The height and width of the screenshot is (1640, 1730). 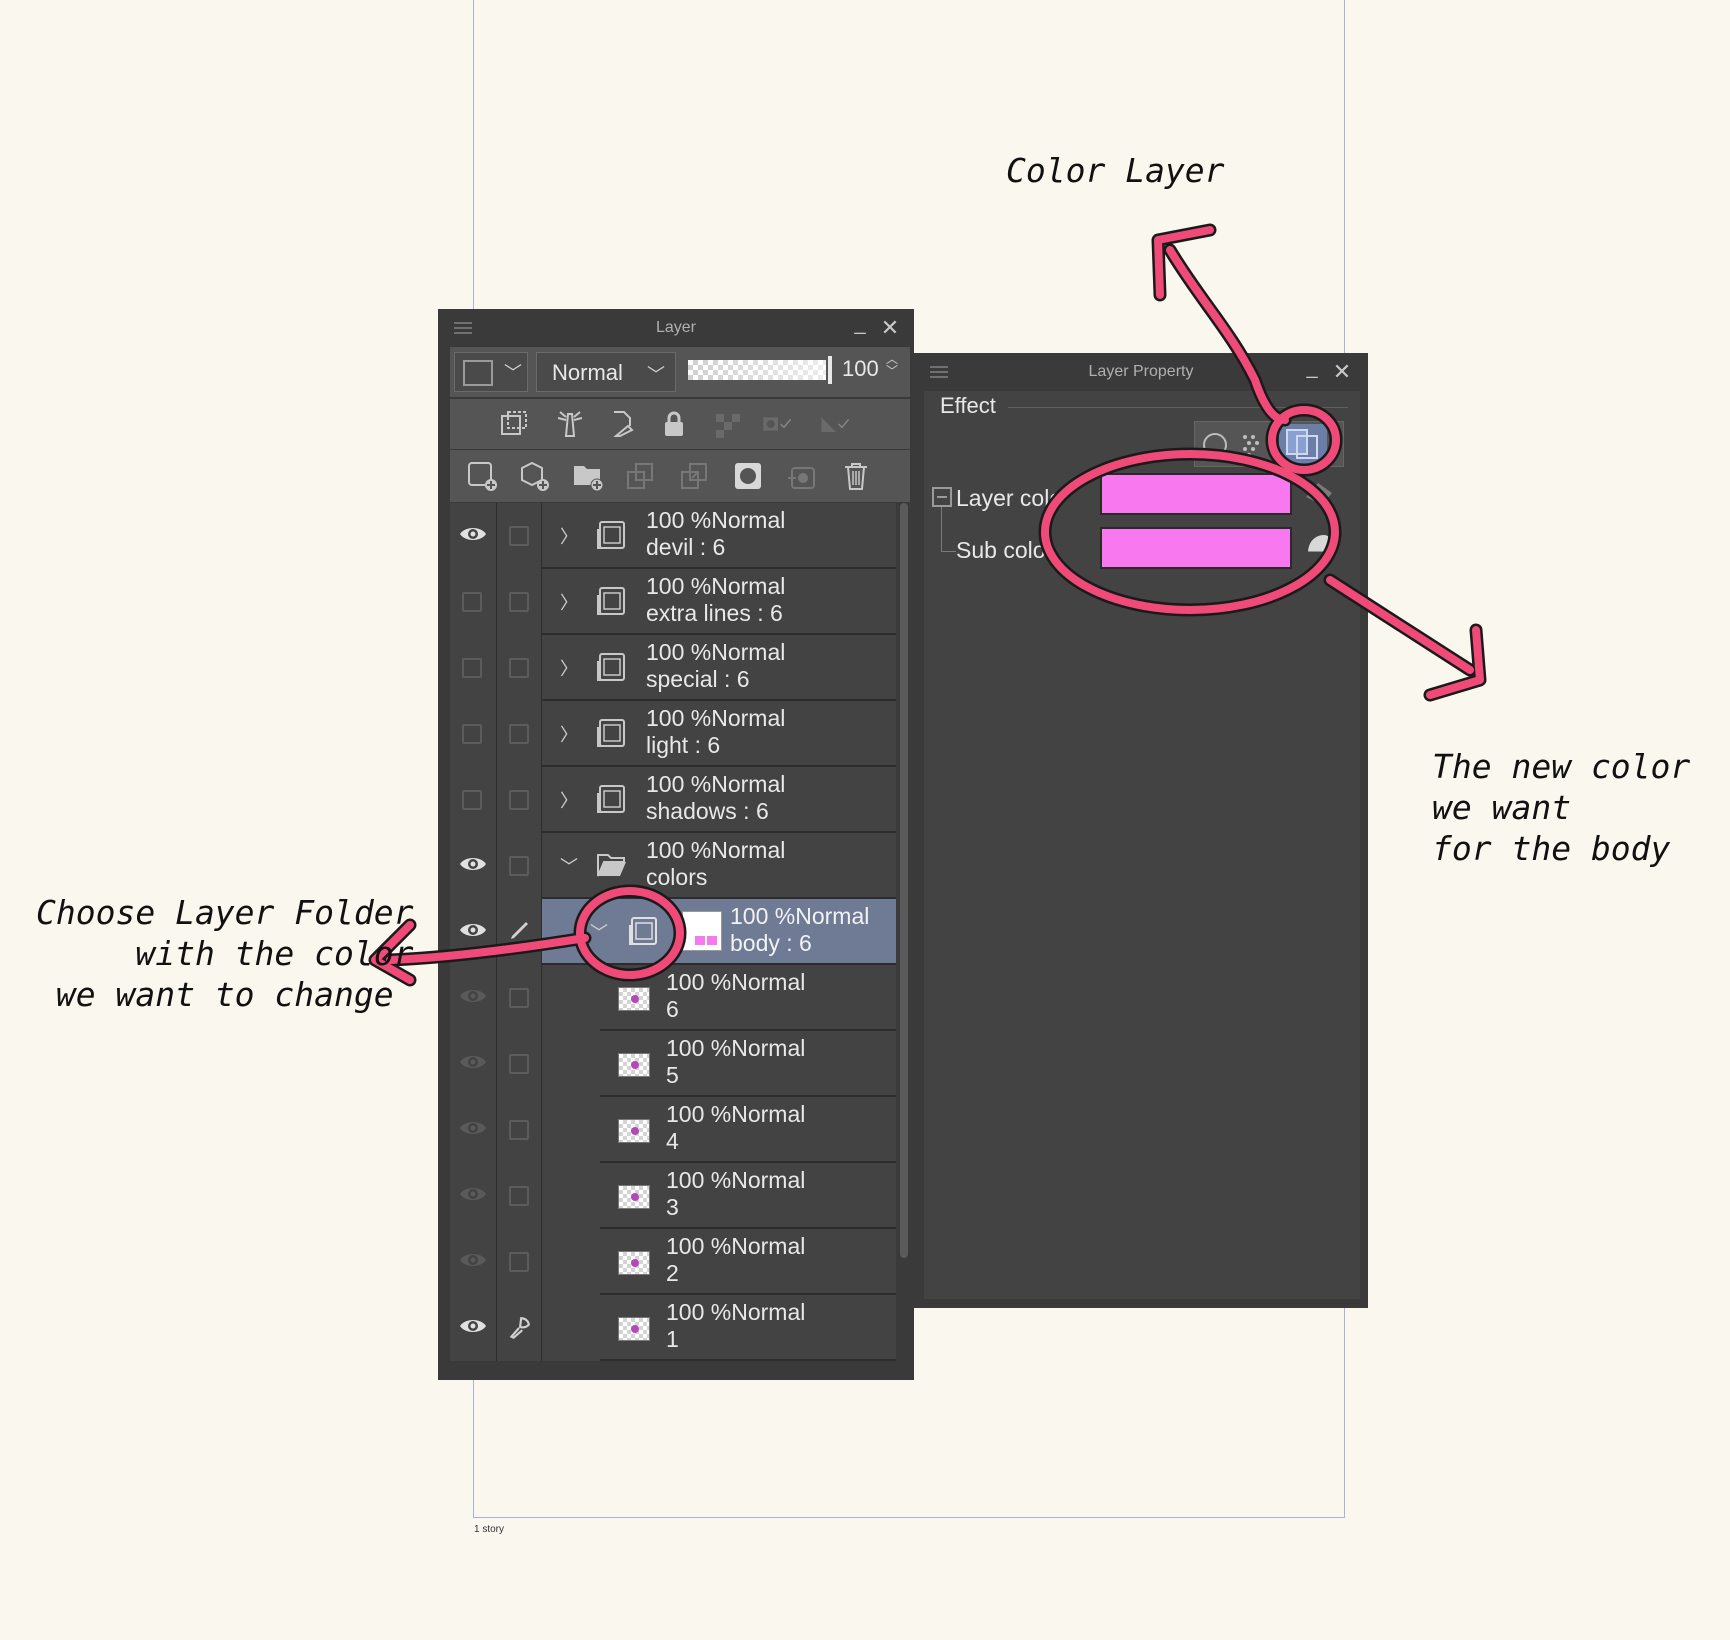 I want to click on annotation-color-layer: Color Layer, so click(x=1115, y=170).